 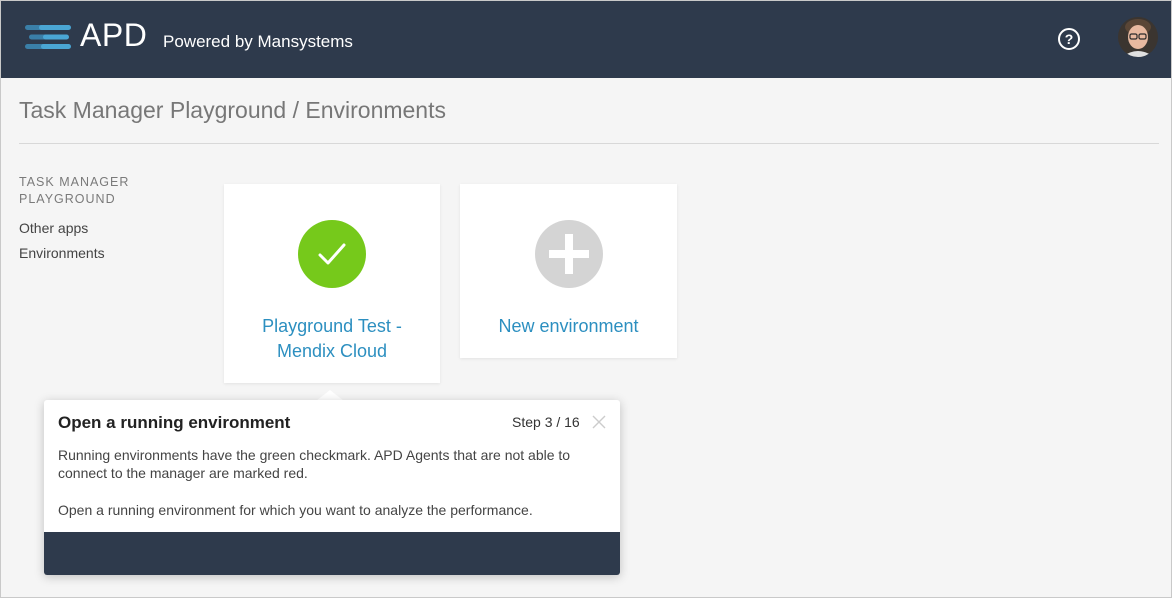 What do you see at coordinates (232, 110) in the screenshot?
I see `page-title: Task Manager Playground / Environments` at bounding box center [232, 110].